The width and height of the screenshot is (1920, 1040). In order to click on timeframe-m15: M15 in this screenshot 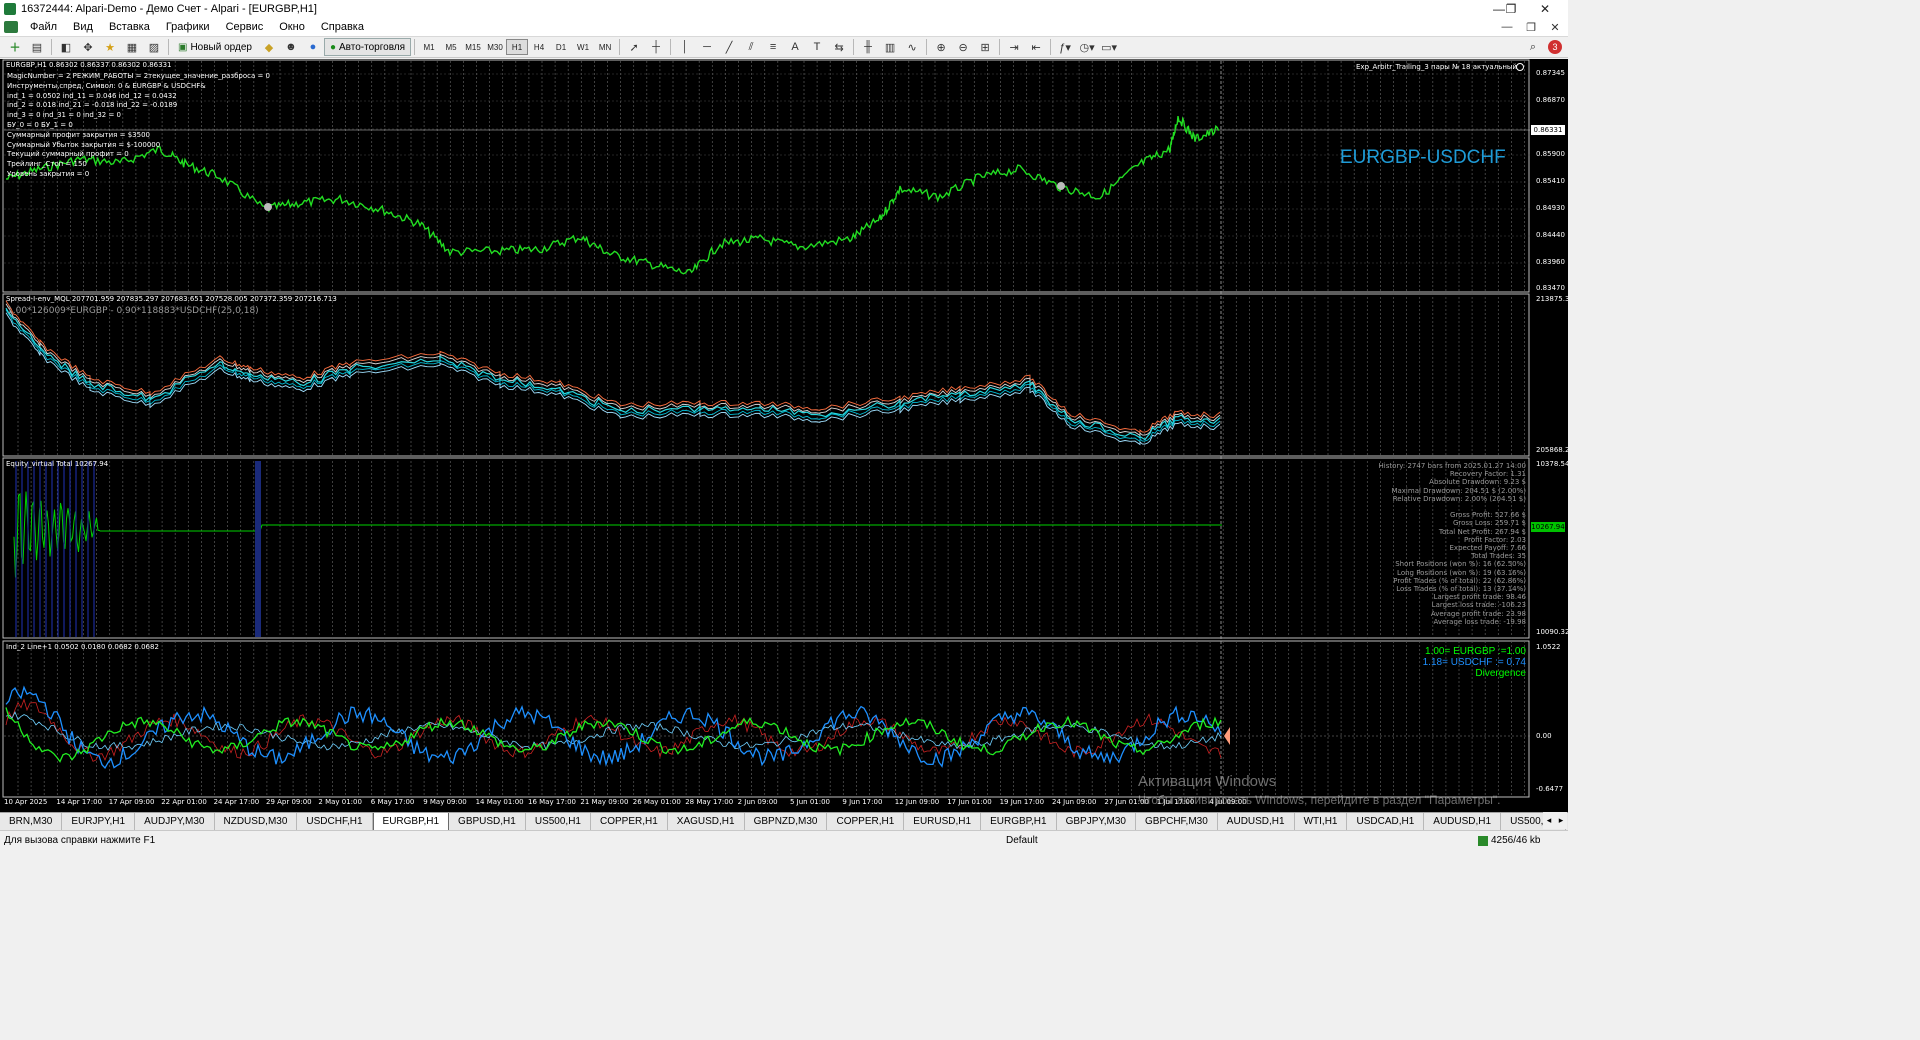, I will do `click(473, 47)`.